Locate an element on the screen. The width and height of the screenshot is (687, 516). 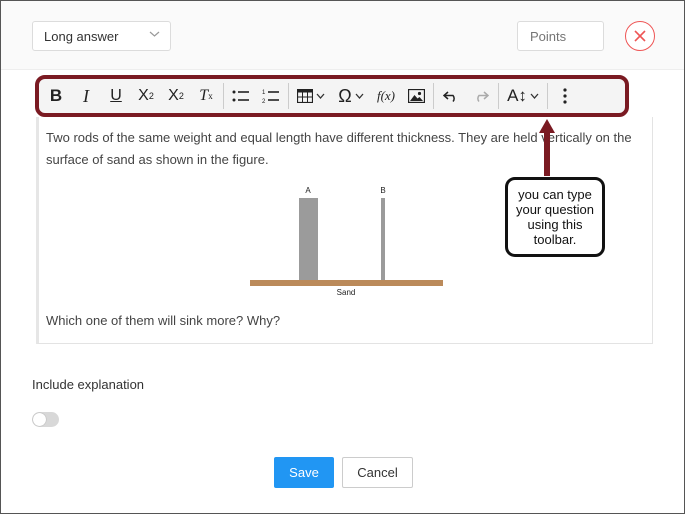
rich-text-toolbar: B I U X2 X2 Tx 12 Ω f(x) A↕ is located at coordinates (332, 96).